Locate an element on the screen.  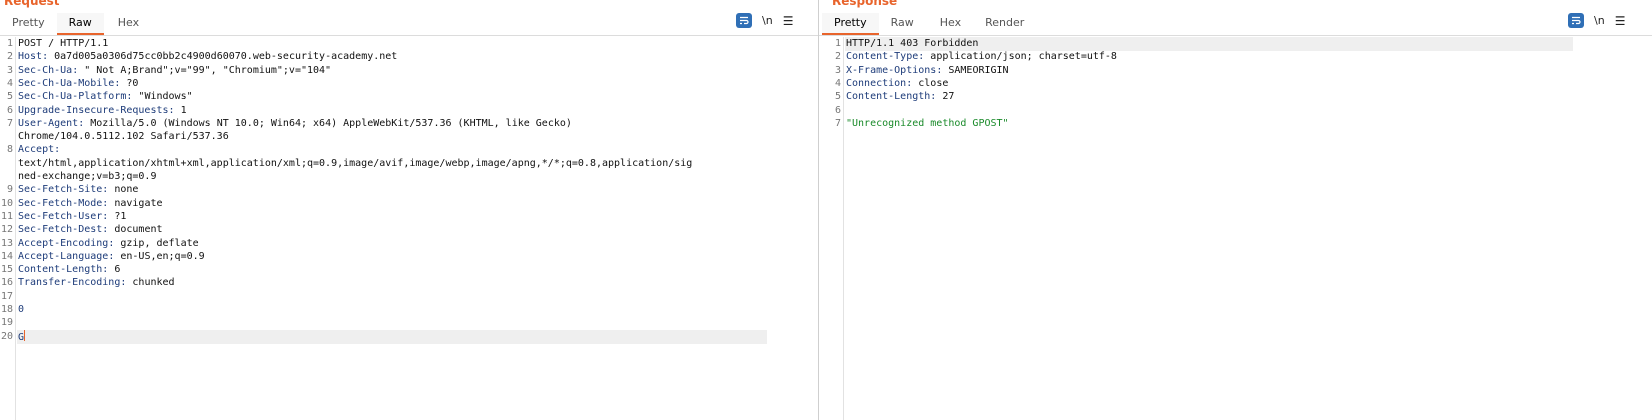
header-name: Accept-Encoding is located at coordinates (63, 243).